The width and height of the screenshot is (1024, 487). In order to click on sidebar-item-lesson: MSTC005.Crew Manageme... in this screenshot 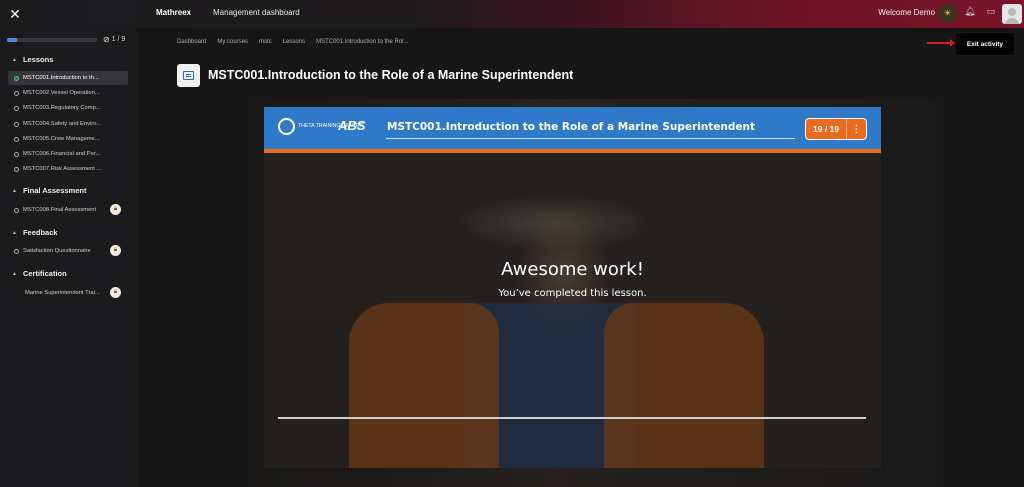, I will do `click(68, 139)`.